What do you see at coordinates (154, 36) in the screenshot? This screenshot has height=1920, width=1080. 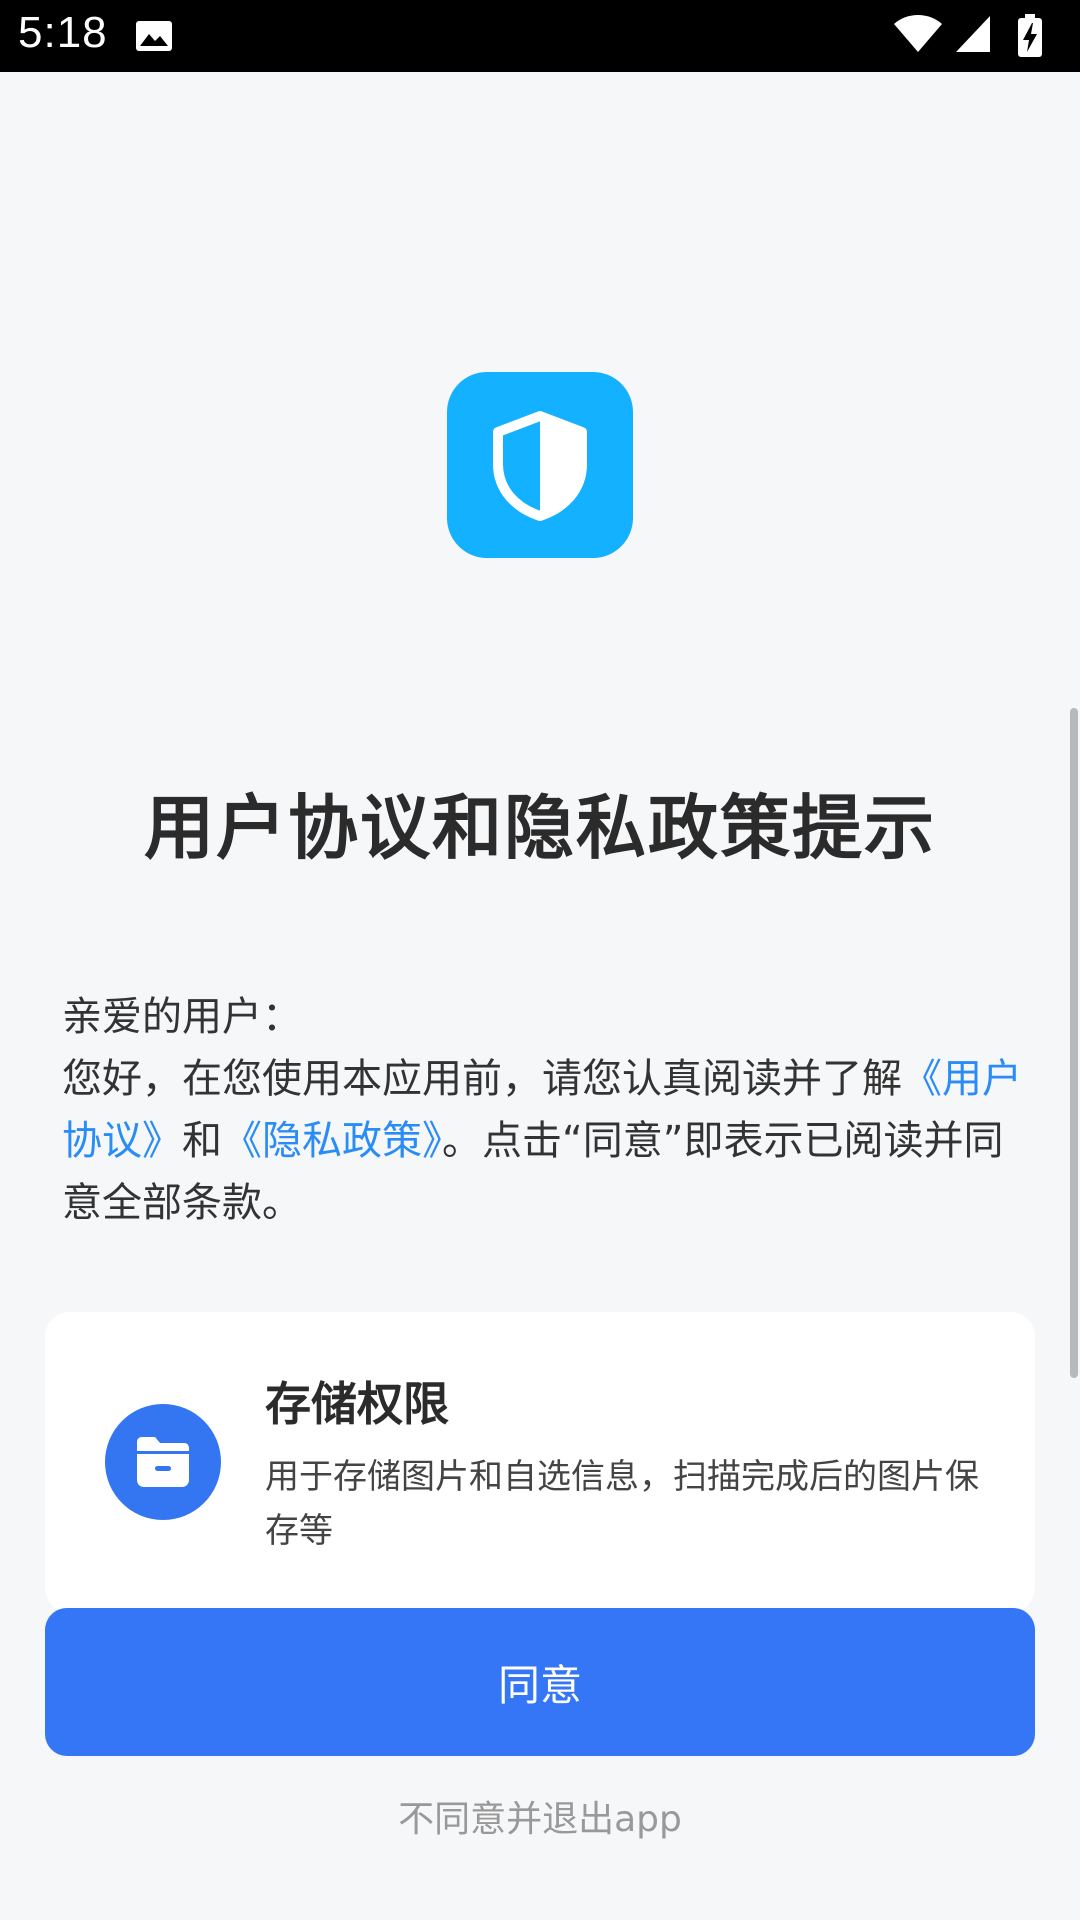 I see `image-notification-icon` at bounding box center [154, 36].